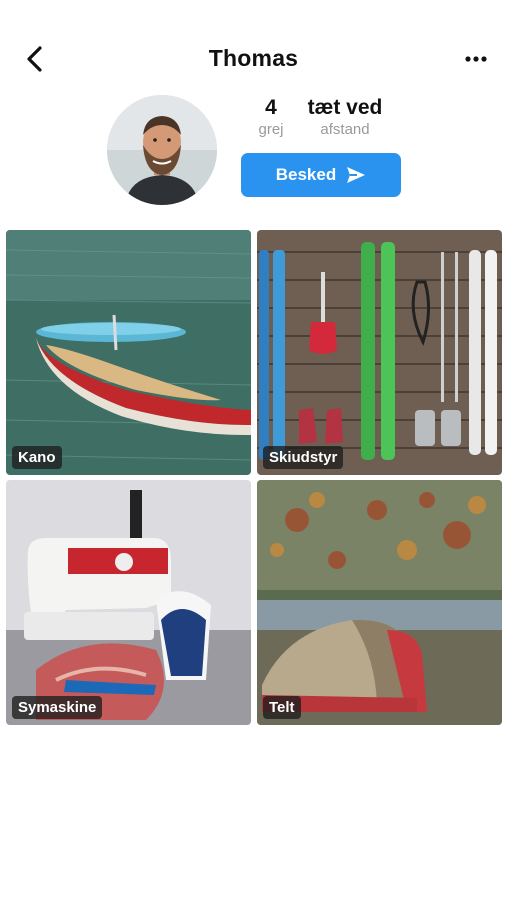  I want to click on item-label: Symaskine, so click(57, 707).